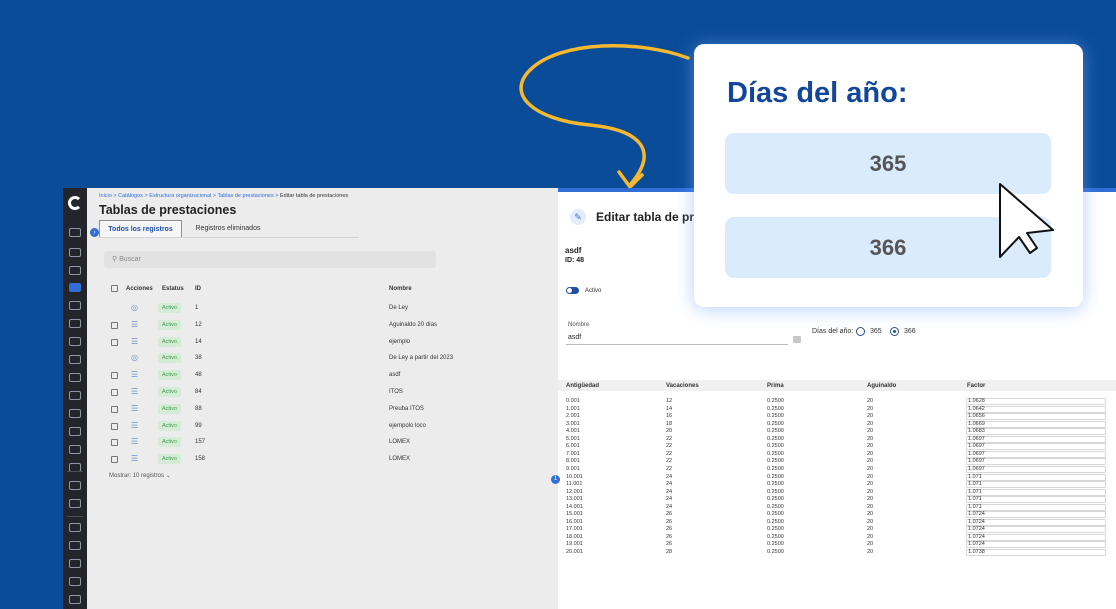 The width and height of the screenshot is (1116, 609). What do you see at coordinates (130, 196) in the screenshot?
I see `breadcrumb-item: Catálogos` at bounding box center [130, 196].